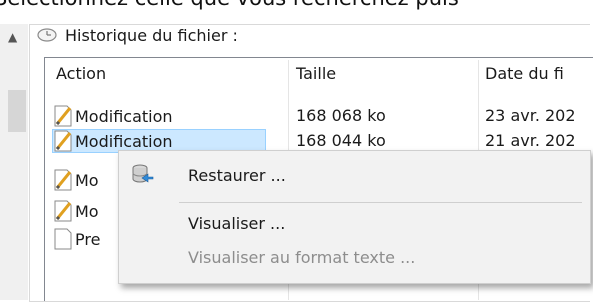 Image resolution: width=593 pixels, height=302 pixels. Describe the element at coordinates (12, 37) in the screenshot. I see `collapse-arrow-icon: ▲` at that location.